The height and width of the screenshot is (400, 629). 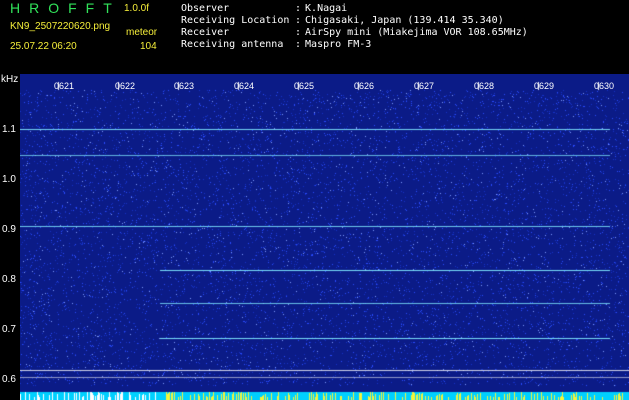 What do you see at coordinates (235, 20) in the screenshot?
I see `meta-key: Receiving Location` at bounding box center [235, 20].